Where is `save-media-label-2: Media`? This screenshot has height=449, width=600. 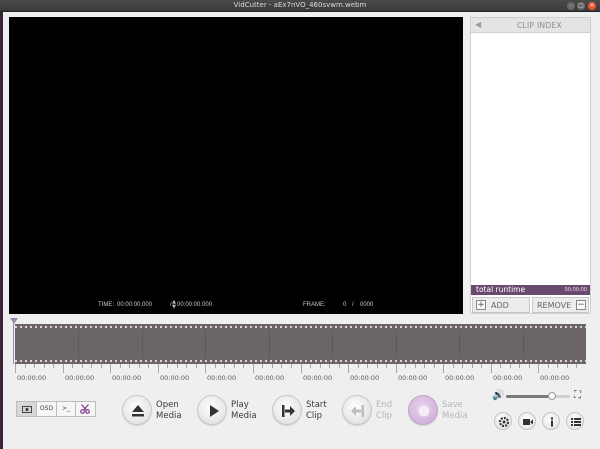
save-media-label-2: Media is located at coordinates (455, 416).